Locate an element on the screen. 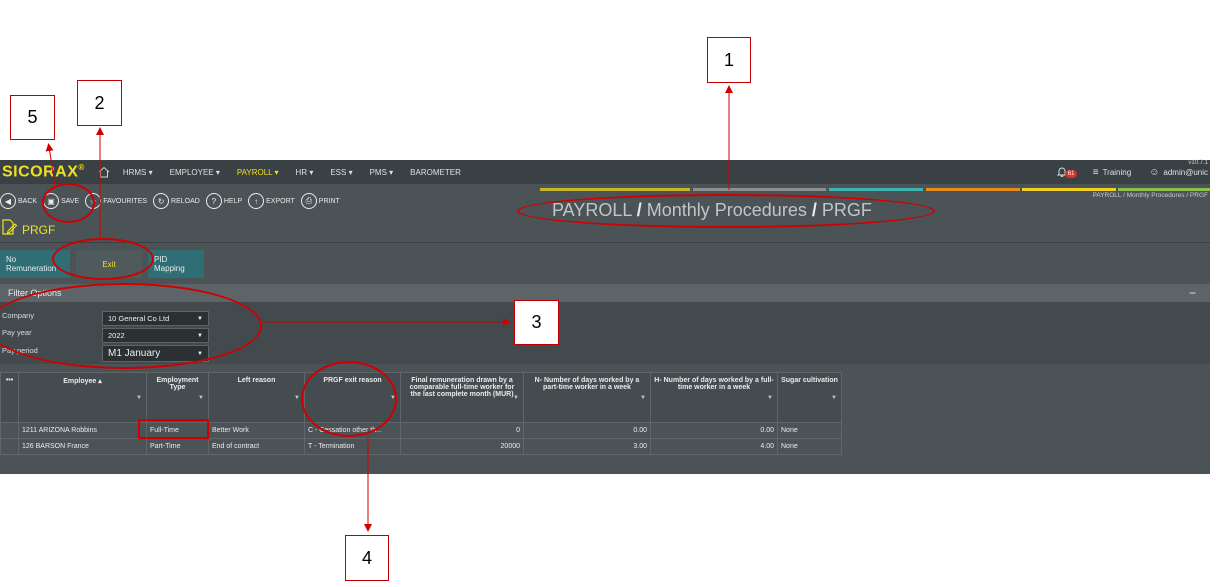 Image resolution: width=1216 pixels, height=587 pixels. annotation-label-1: 1 is located at coordinates (729, 60).